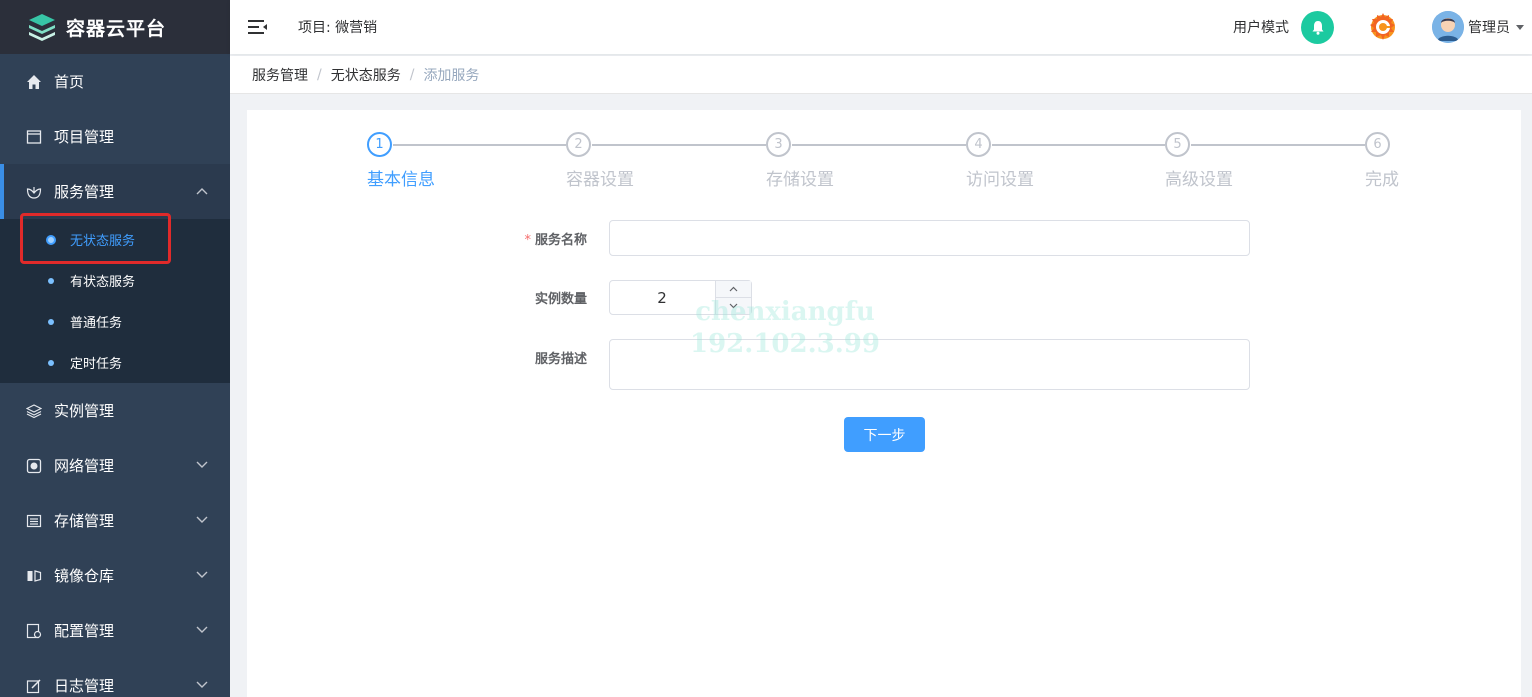 This screenshot has width=1532, height=697. Describe the element at coordinates (1489, 27) in the screenshot. I see `user-name: 管理员` at that location.